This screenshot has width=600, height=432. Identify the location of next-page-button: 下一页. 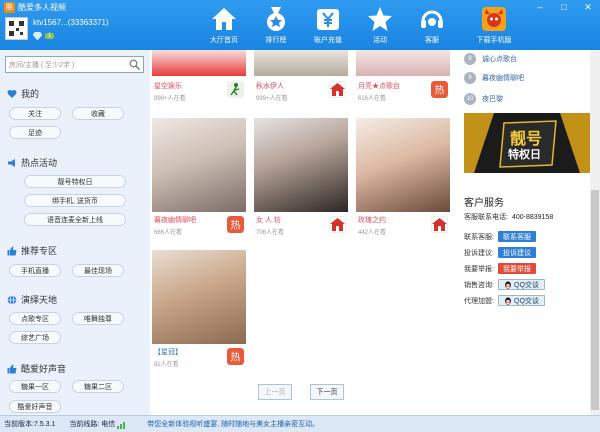
(327, 392).